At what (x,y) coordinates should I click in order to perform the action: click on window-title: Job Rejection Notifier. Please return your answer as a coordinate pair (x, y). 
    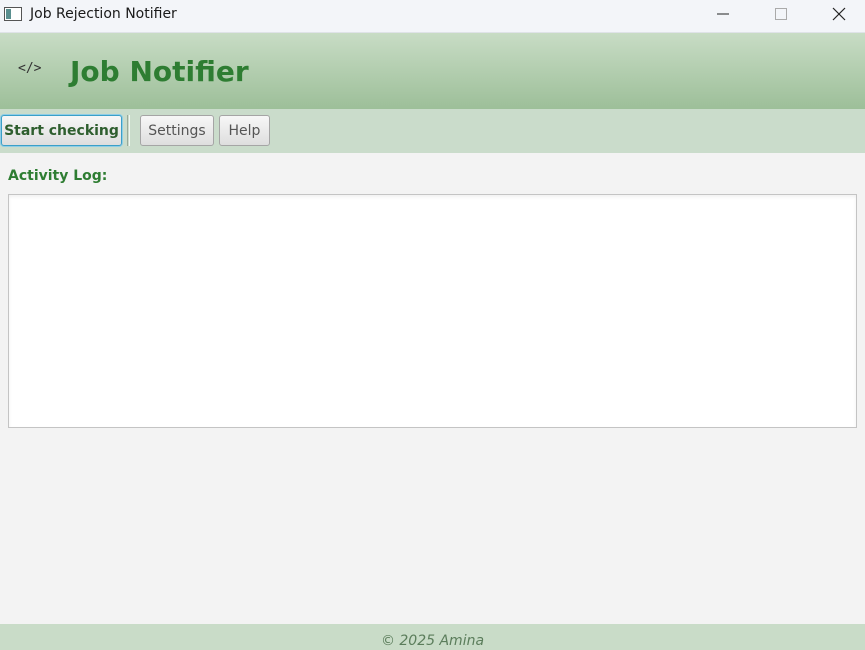
    Looking at the image, I should click on (103, 14).